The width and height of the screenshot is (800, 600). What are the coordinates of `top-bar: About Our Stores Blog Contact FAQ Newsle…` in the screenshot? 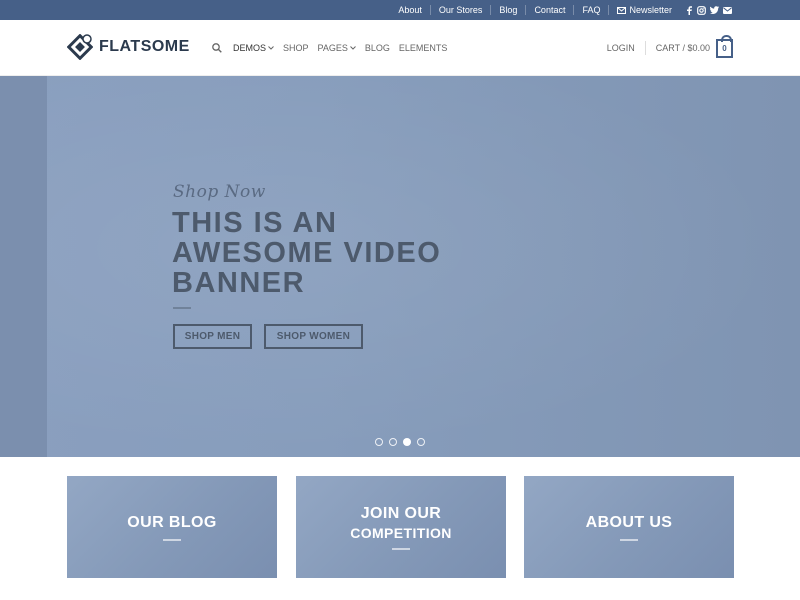 It's located at (400, 10).